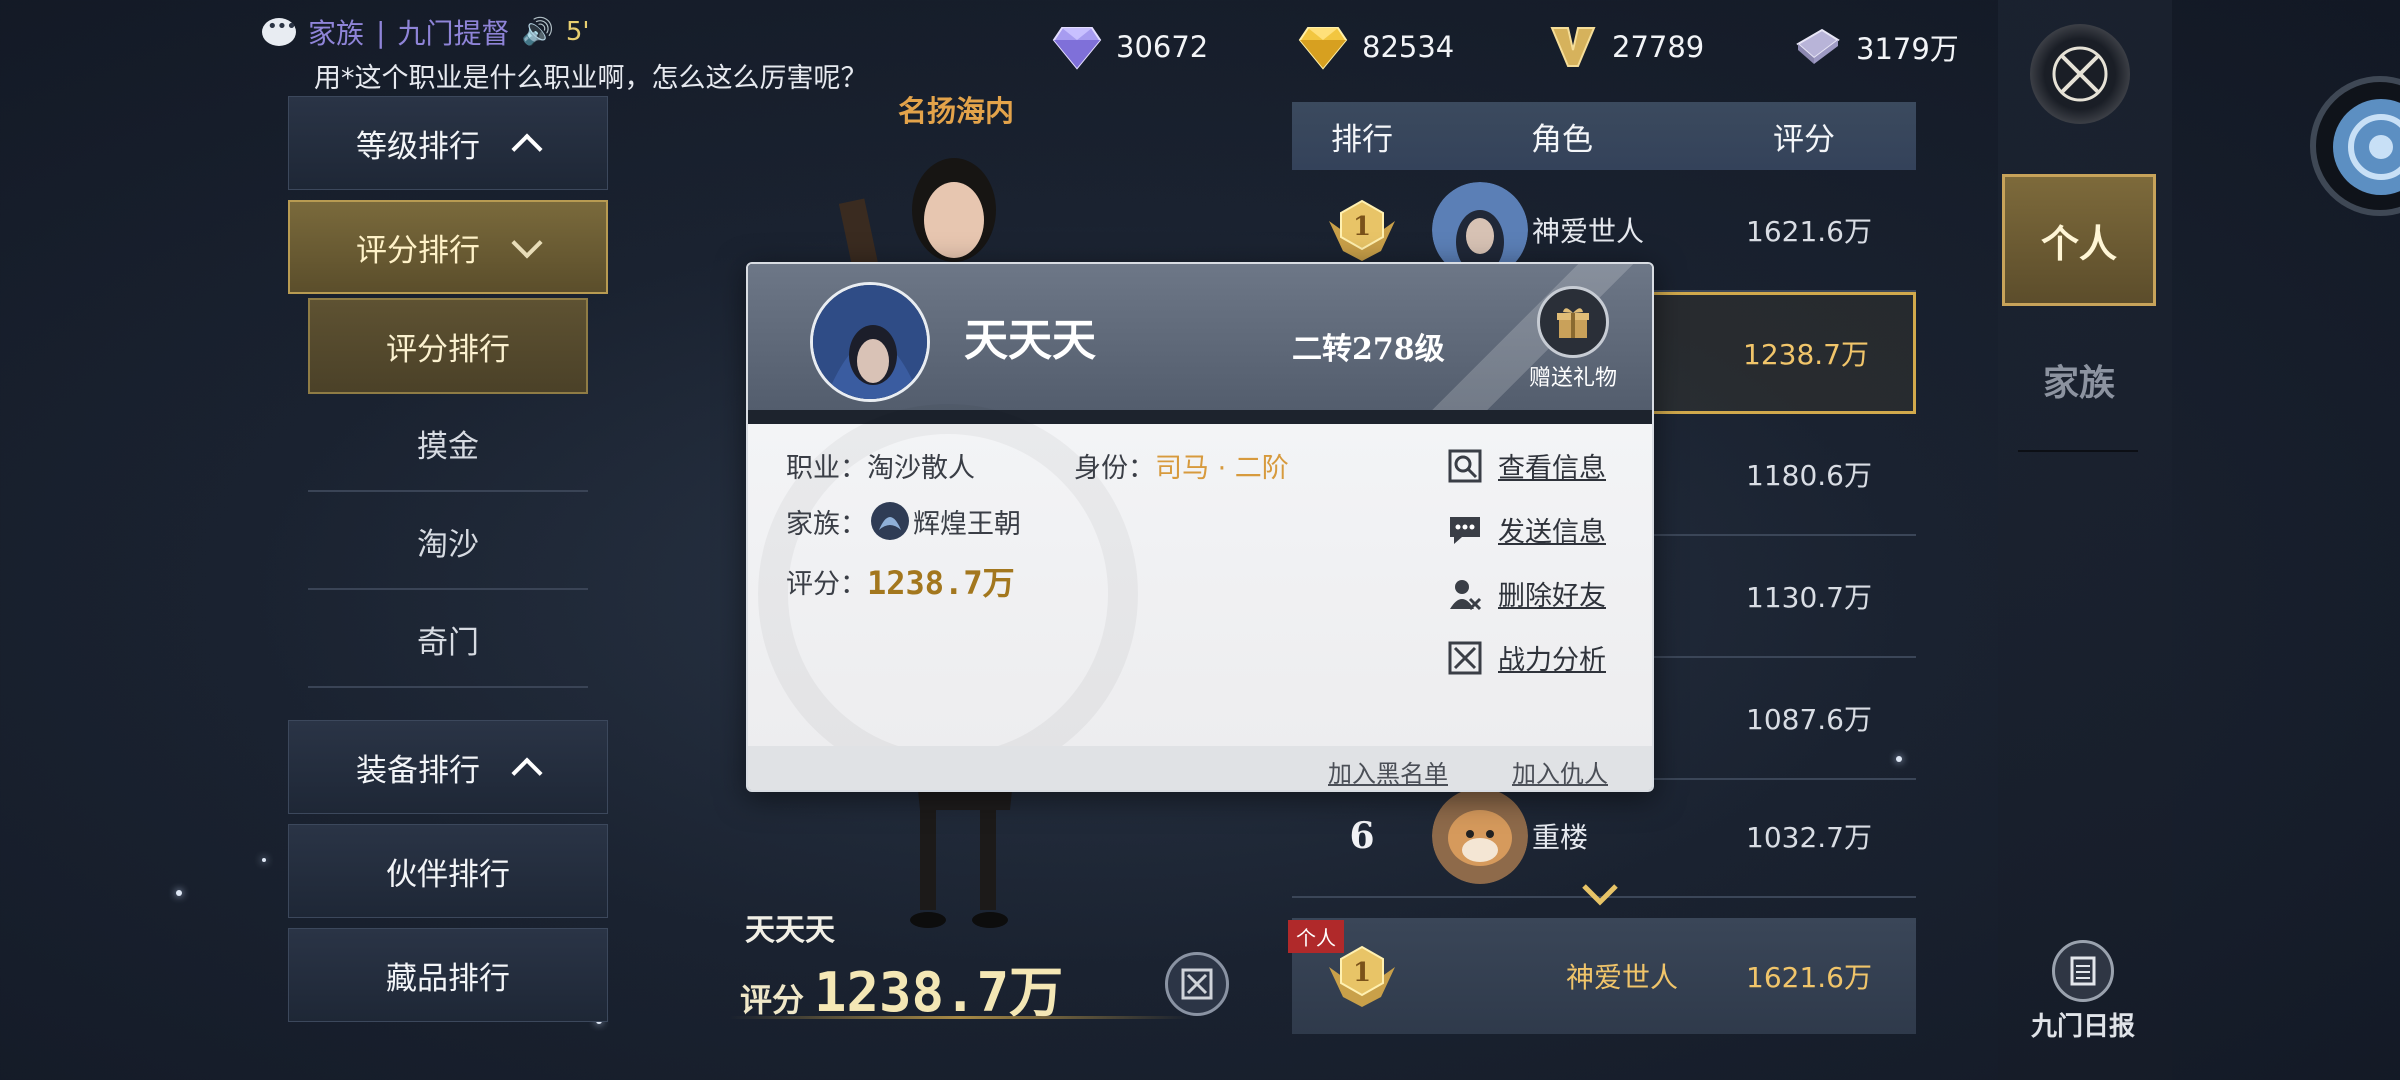 The image size is (2400, 1080). I want to click on view-info-label: 查看信息, so click(1552, 468).